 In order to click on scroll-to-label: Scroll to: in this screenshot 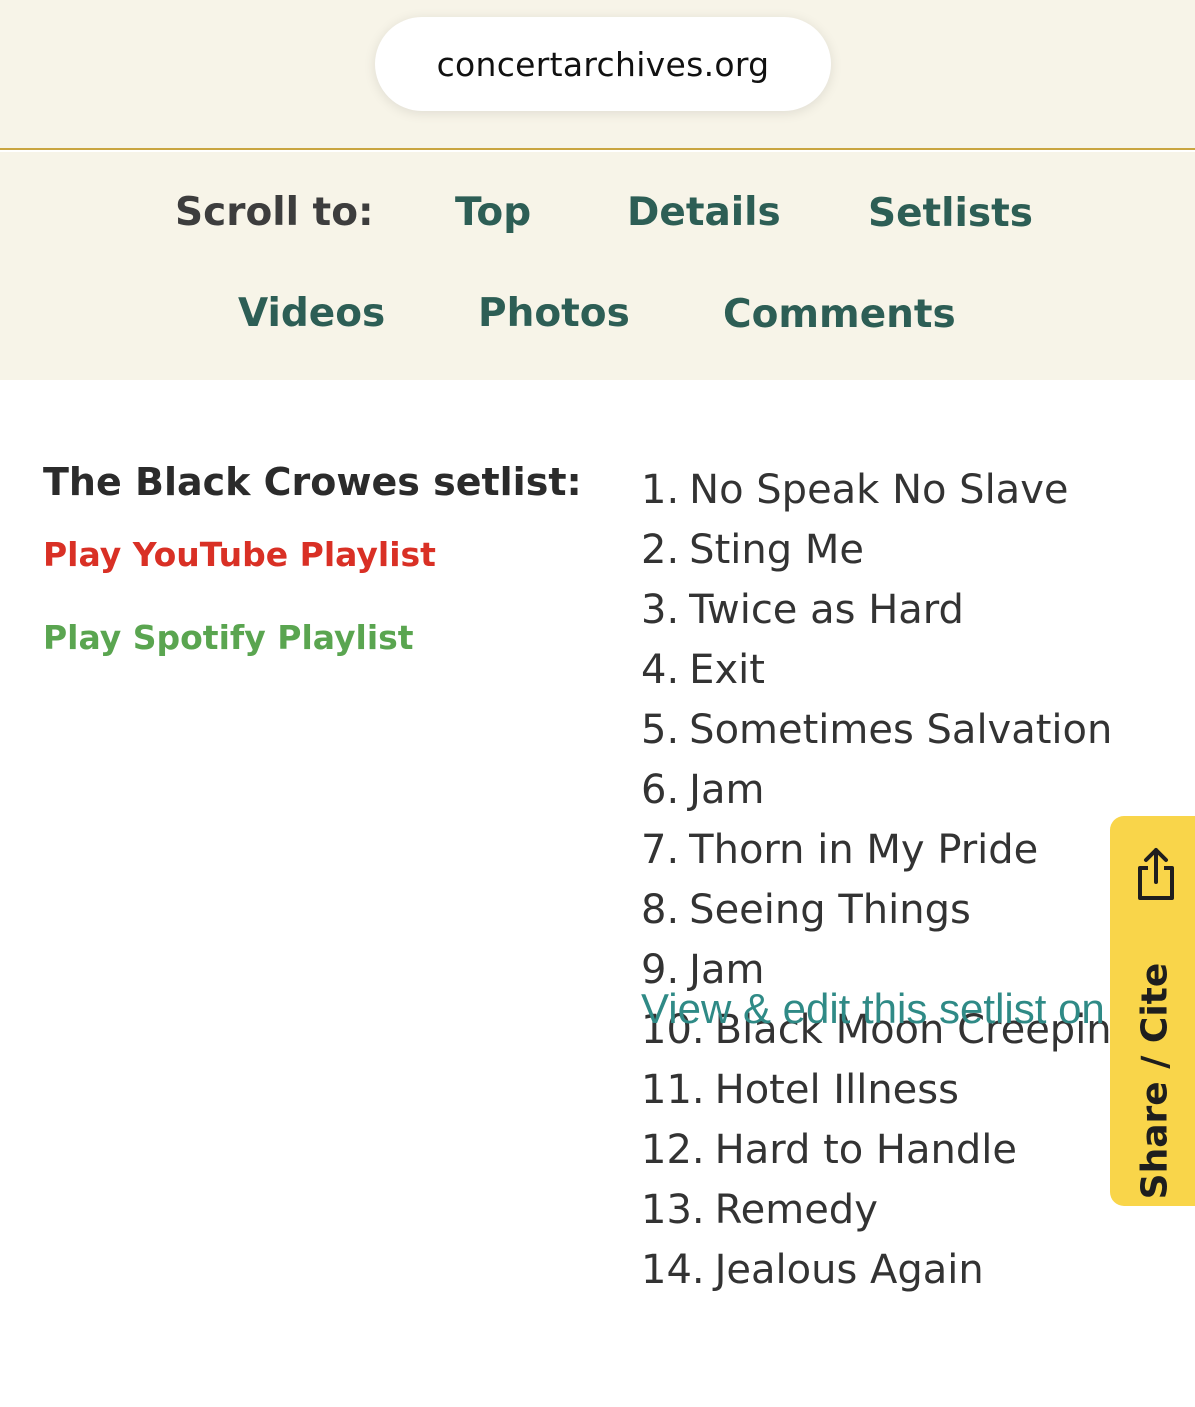, I will do `click(274, 212)`.